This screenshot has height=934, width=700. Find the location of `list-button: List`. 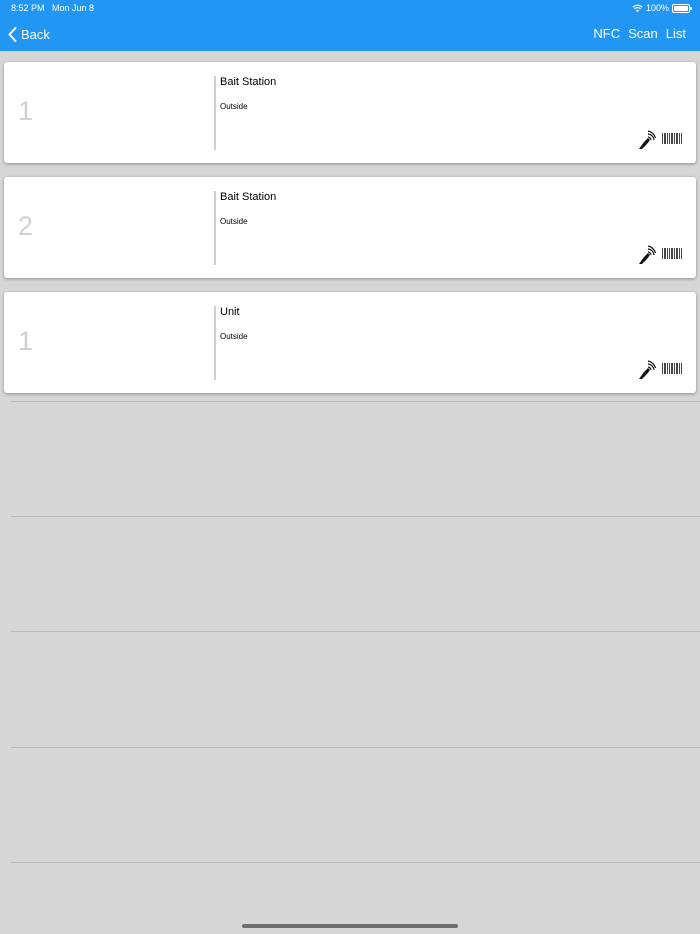

list-button: List is located at coordinates (676, 33).